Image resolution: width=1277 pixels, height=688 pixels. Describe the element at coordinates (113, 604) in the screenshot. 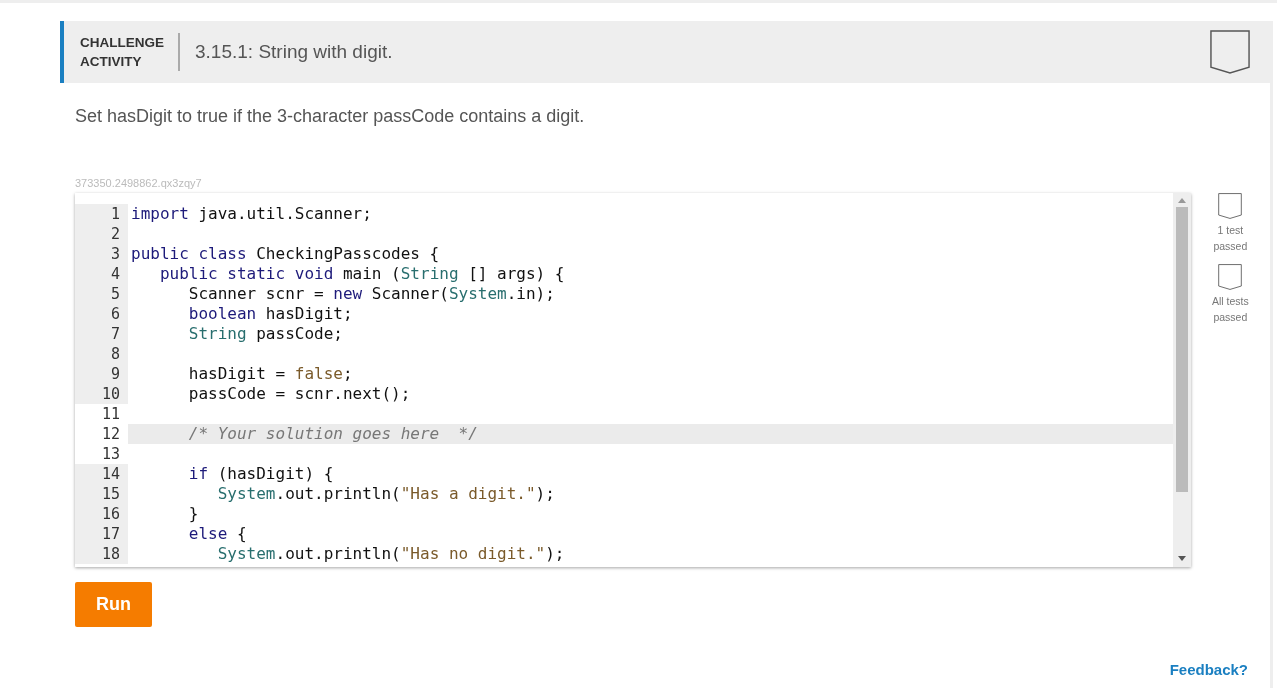

I see `run-button: Run` at that location.